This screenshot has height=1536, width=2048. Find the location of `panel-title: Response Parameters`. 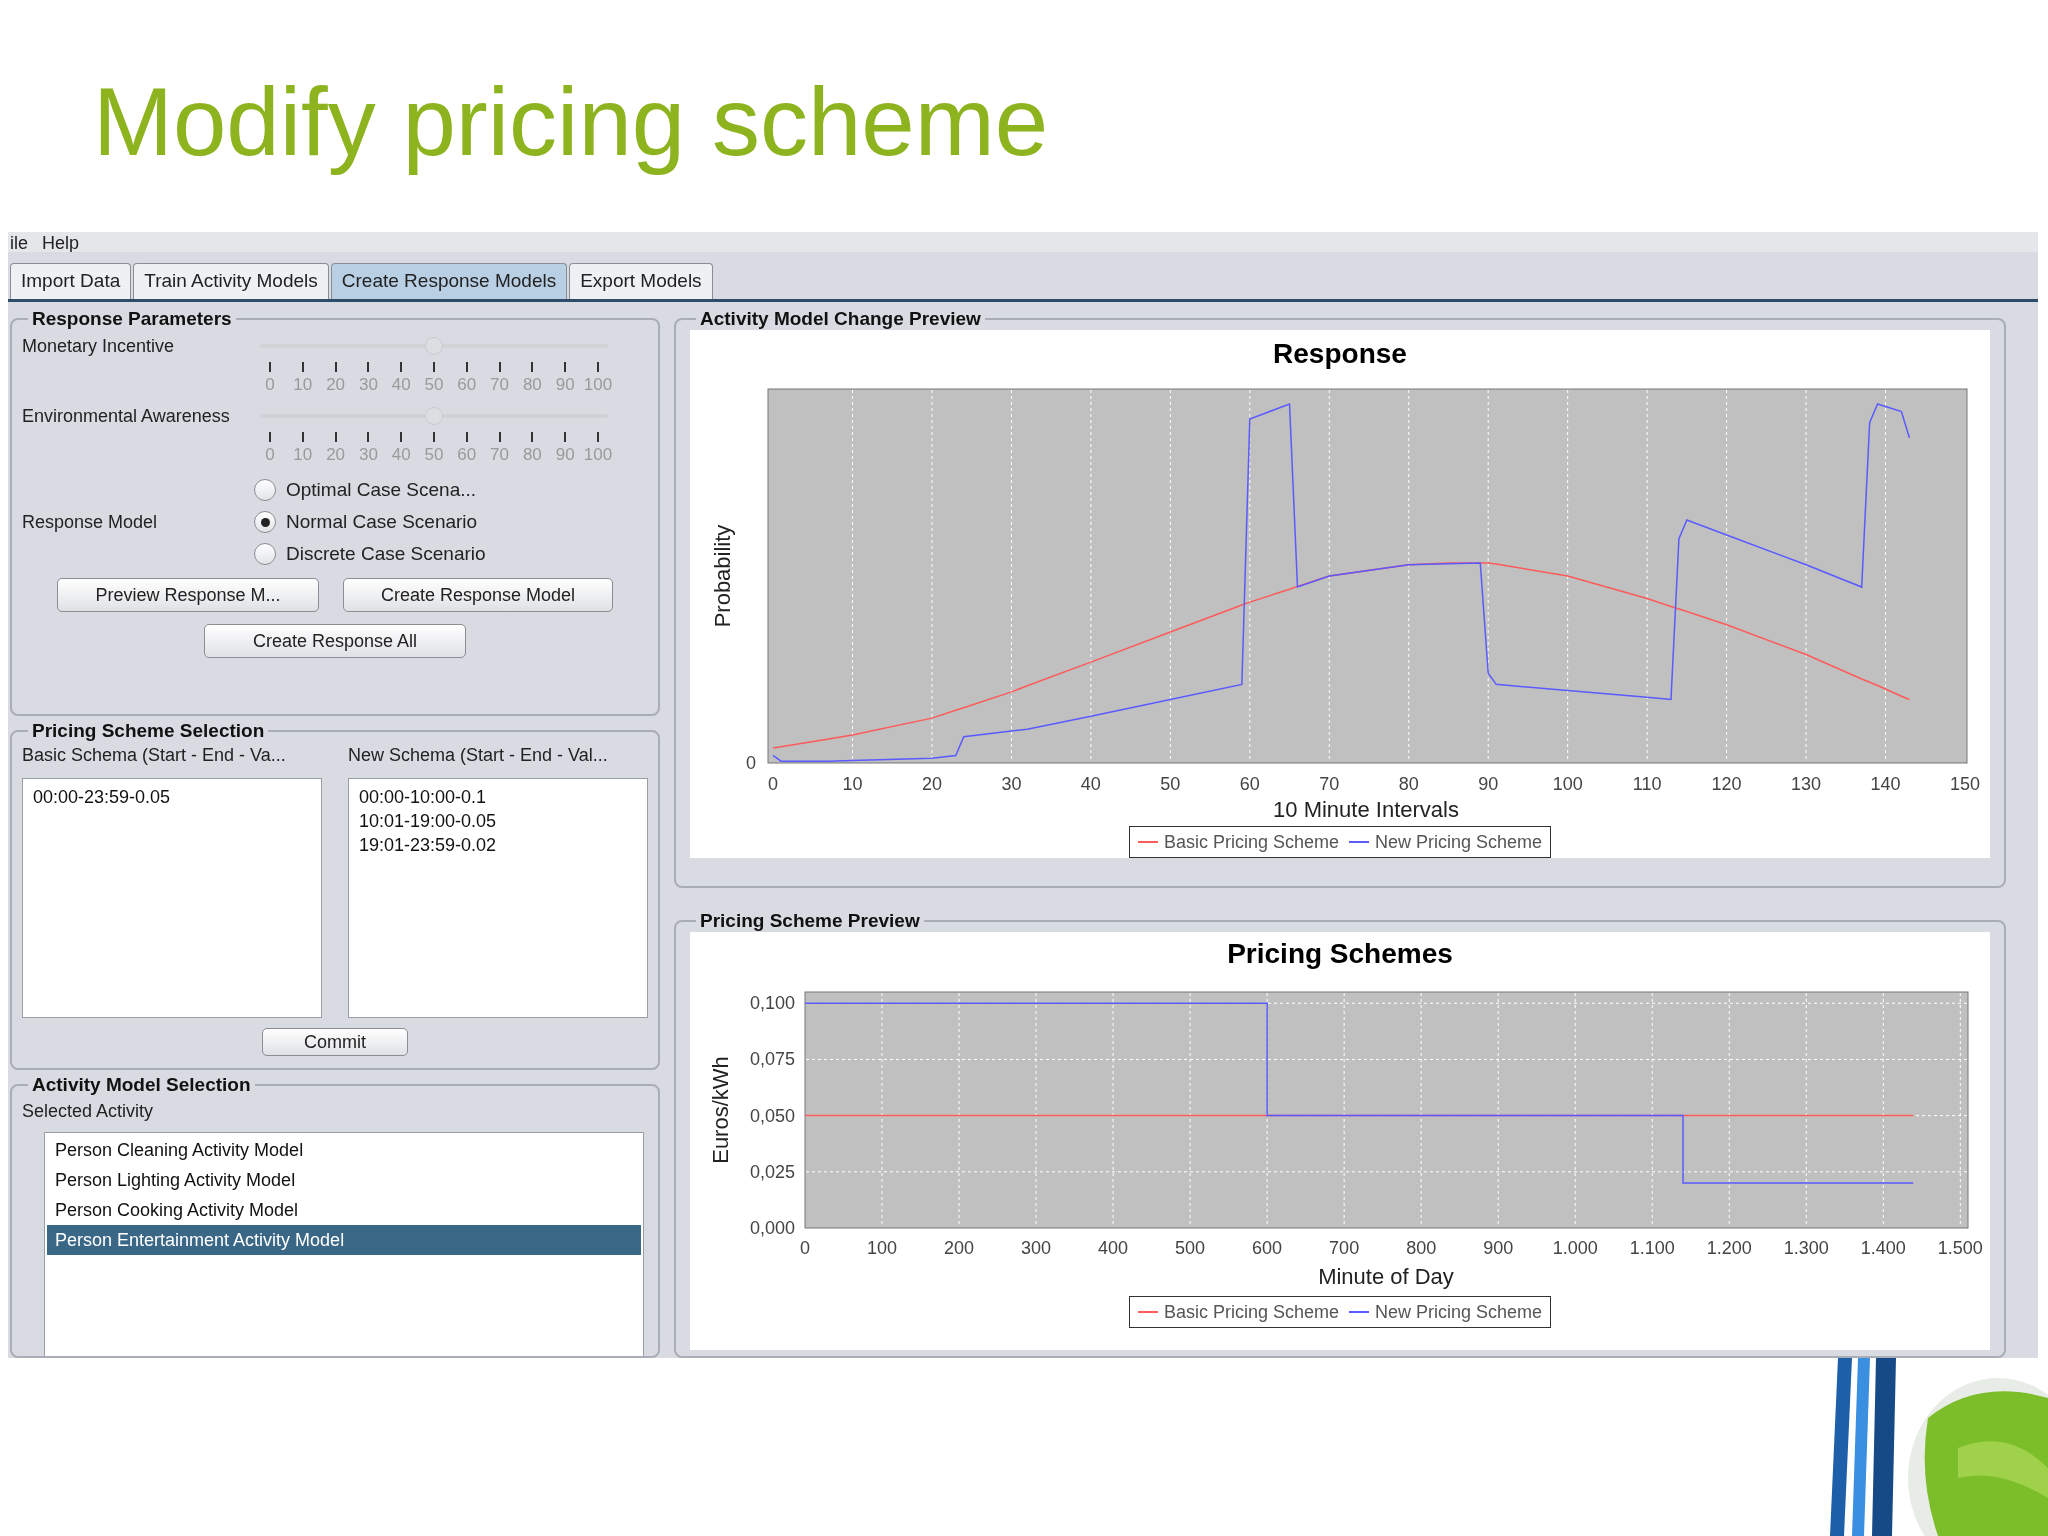

panel-title: Response Parameters is located at coordinates (132, 319).